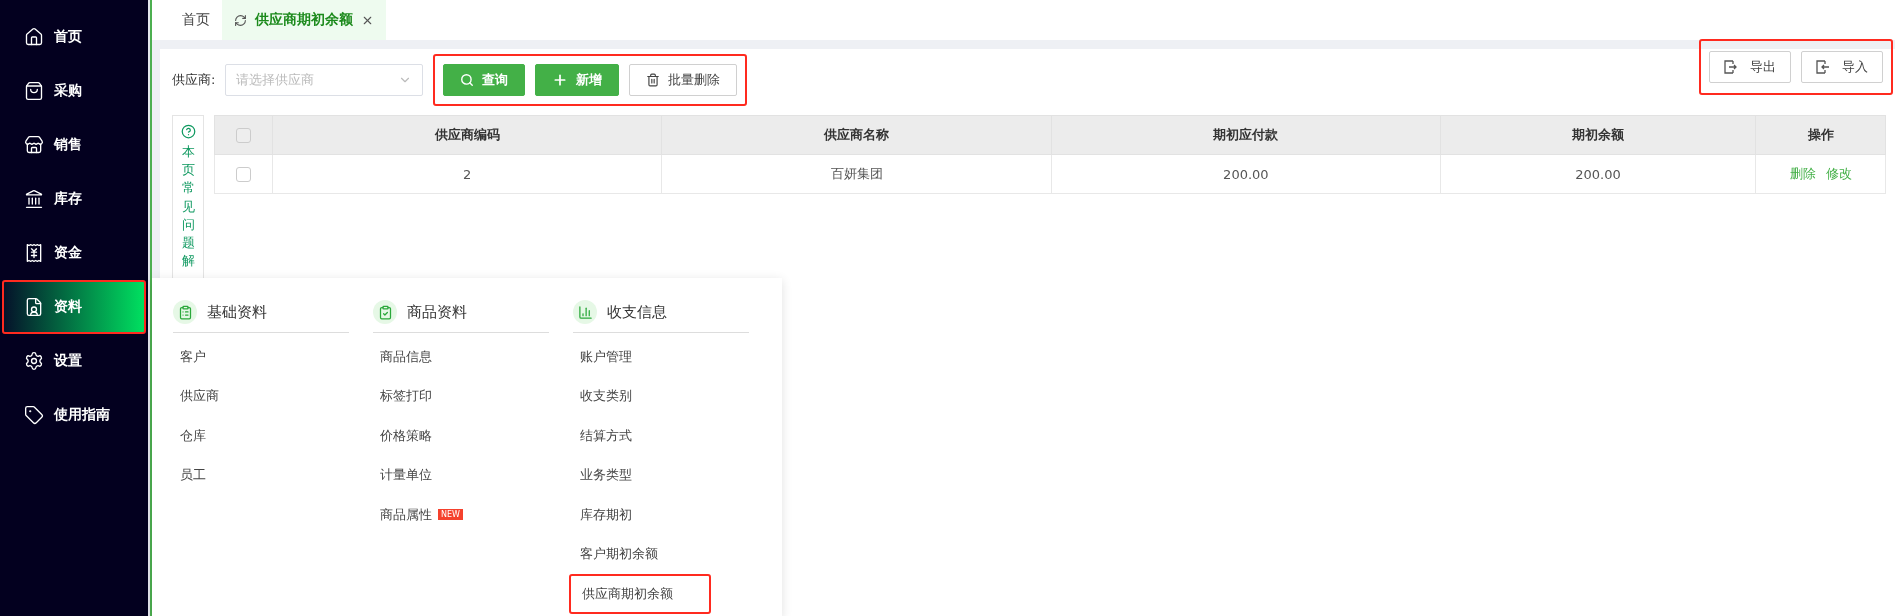  Describe the element at coordinates (459, 357) in the screenshot. I see `menu-item: 商品信息` at that location.